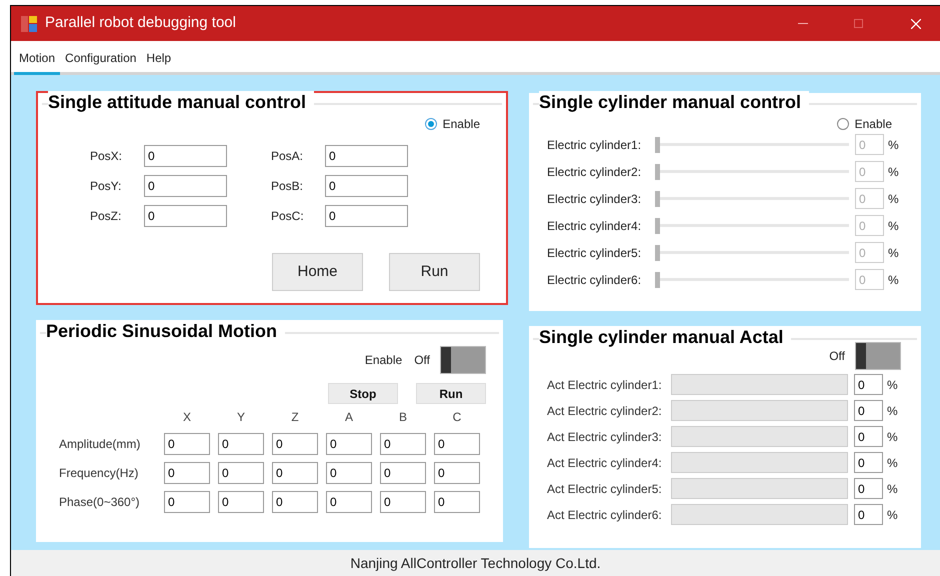 The image size is (940, 576). What do you see at coordinates (101, 59) in the screenshot?
I see `menu-tab: Configuration` at bounding box center [101, 59].